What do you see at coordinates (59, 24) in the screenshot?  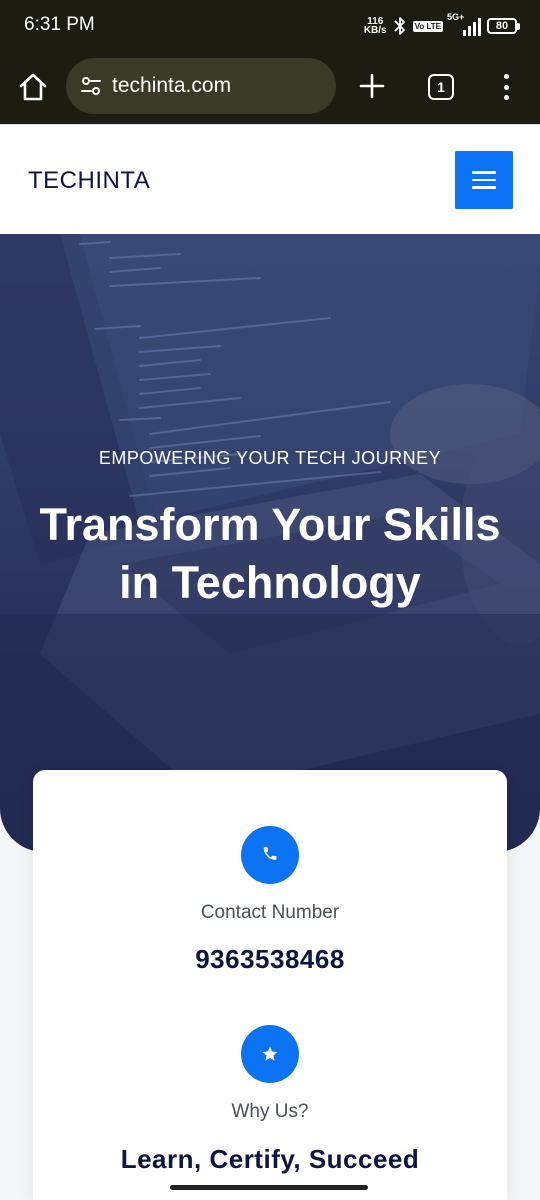 I see `status-time: 6:31 PM` at bounding box center [59, 24].